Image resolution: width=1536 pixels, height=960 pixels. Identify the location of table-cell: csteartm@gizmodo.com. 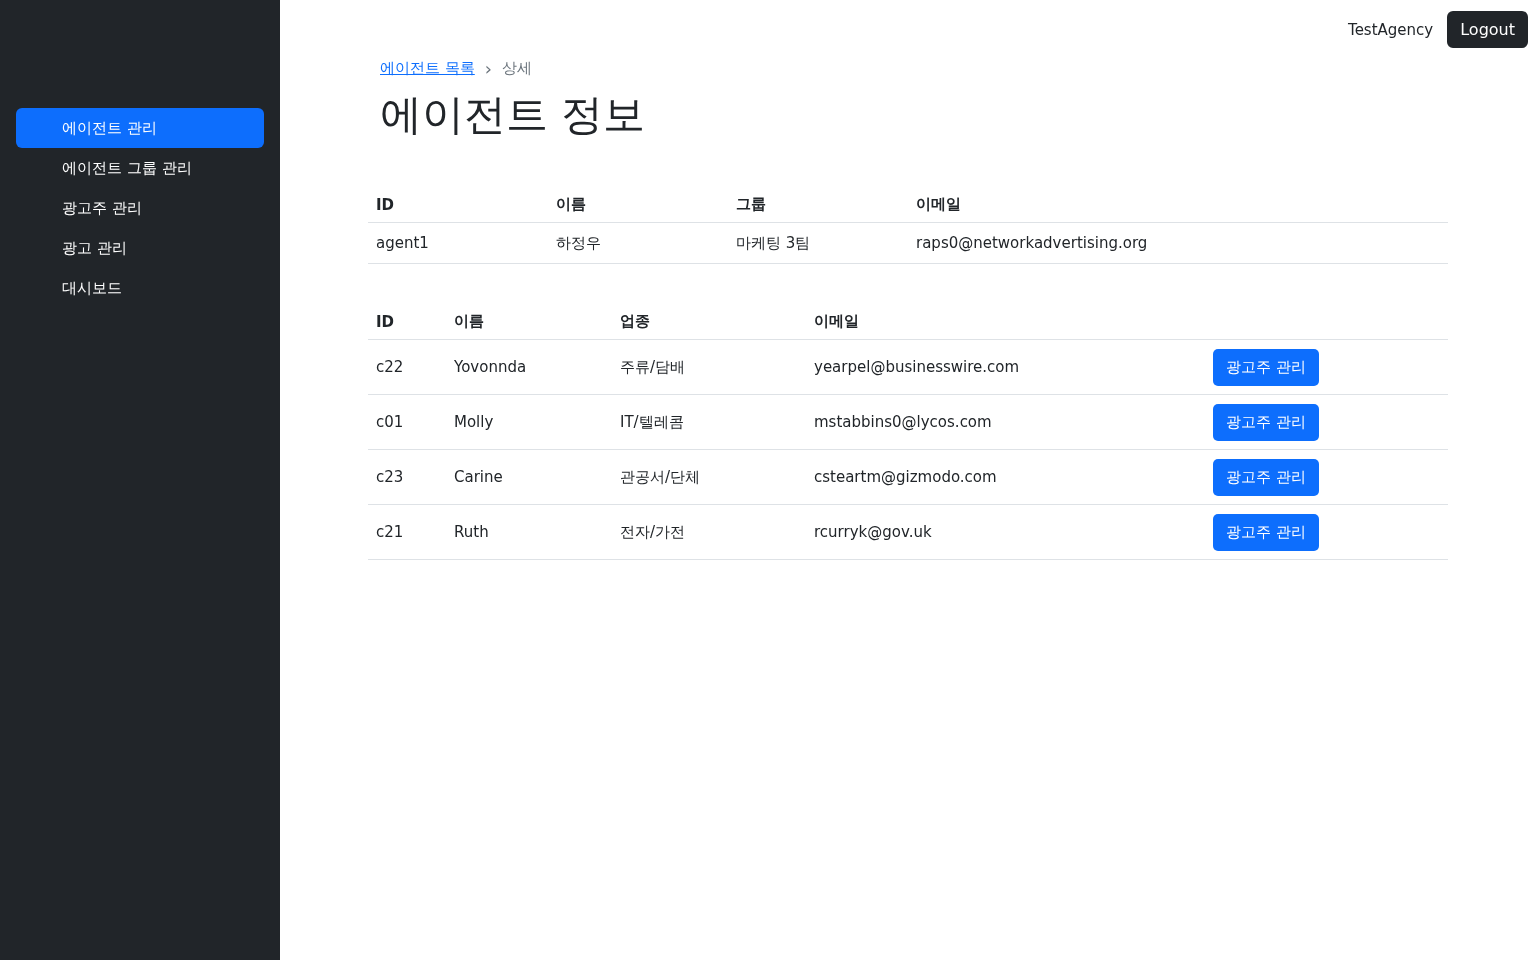
(1005, 477).